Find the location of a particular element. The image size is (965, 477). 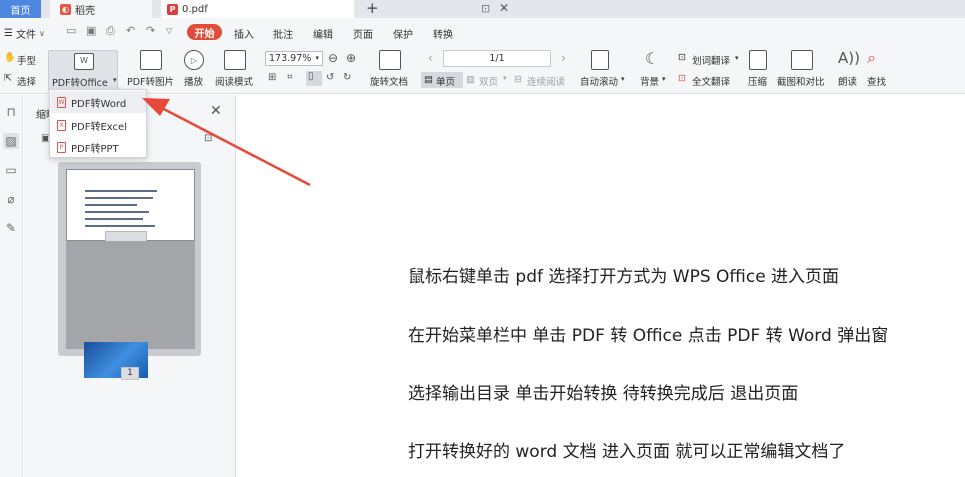

tab-docer: ◐ 稻壳 is located at coordinates (101, 9).